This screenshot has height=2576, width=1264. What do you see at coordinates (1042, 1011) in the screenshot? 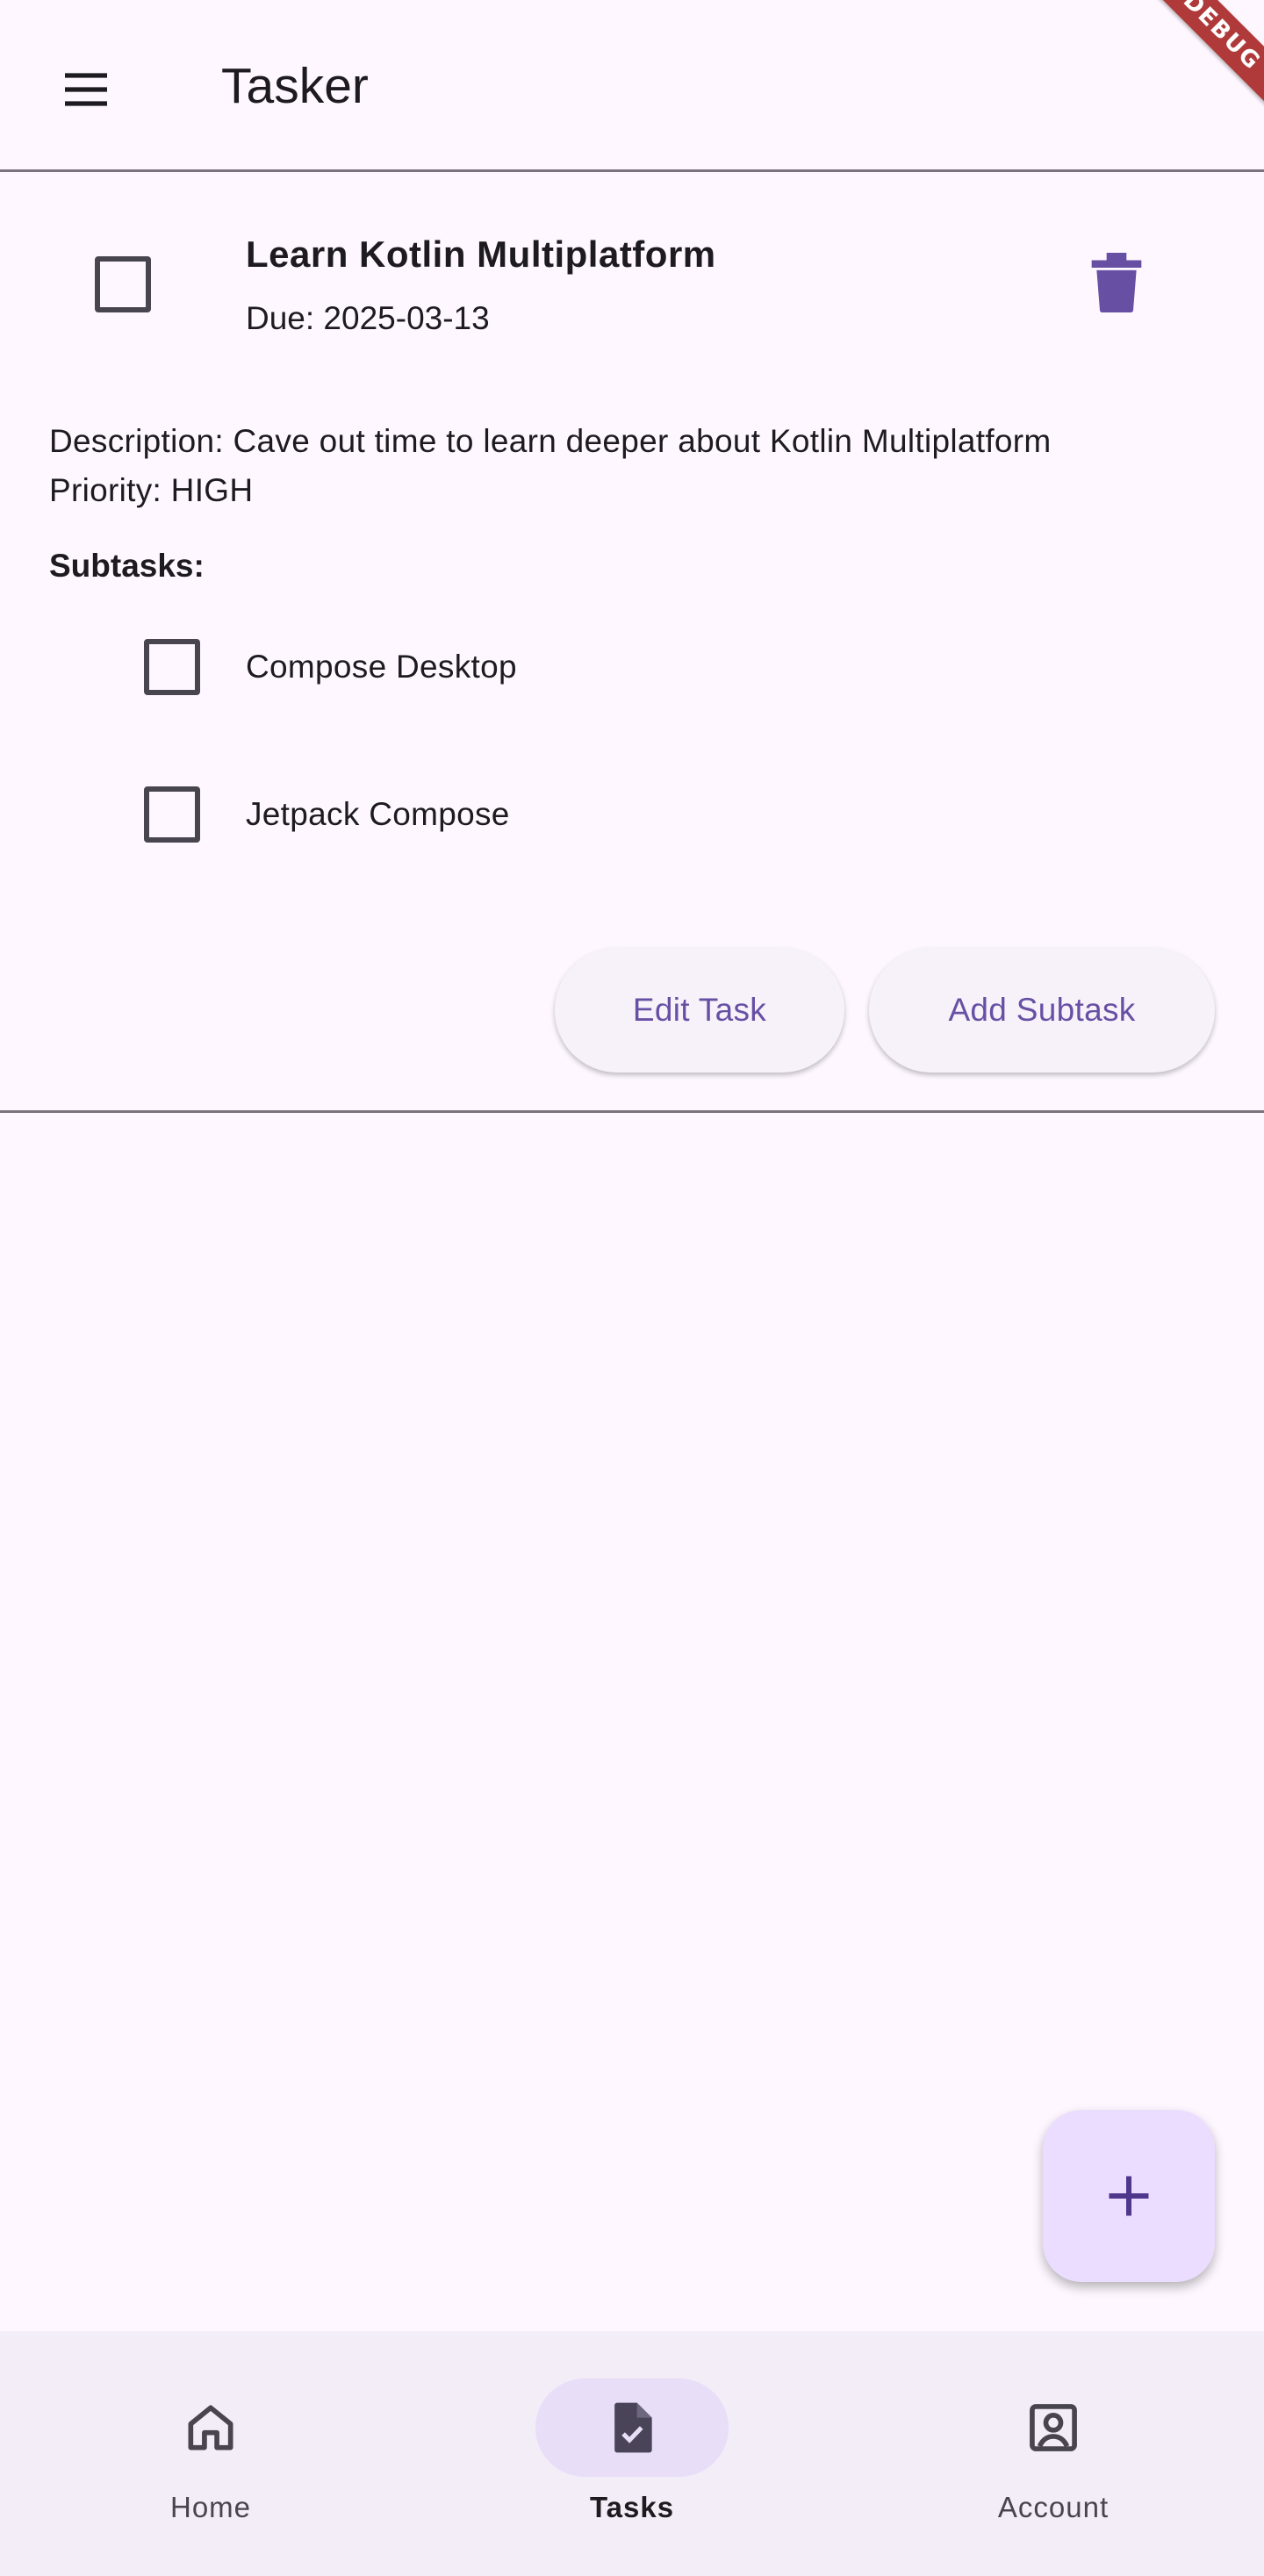
I see `add-subtask-button: Add Subtask` at bounding box center [1042, 1011].